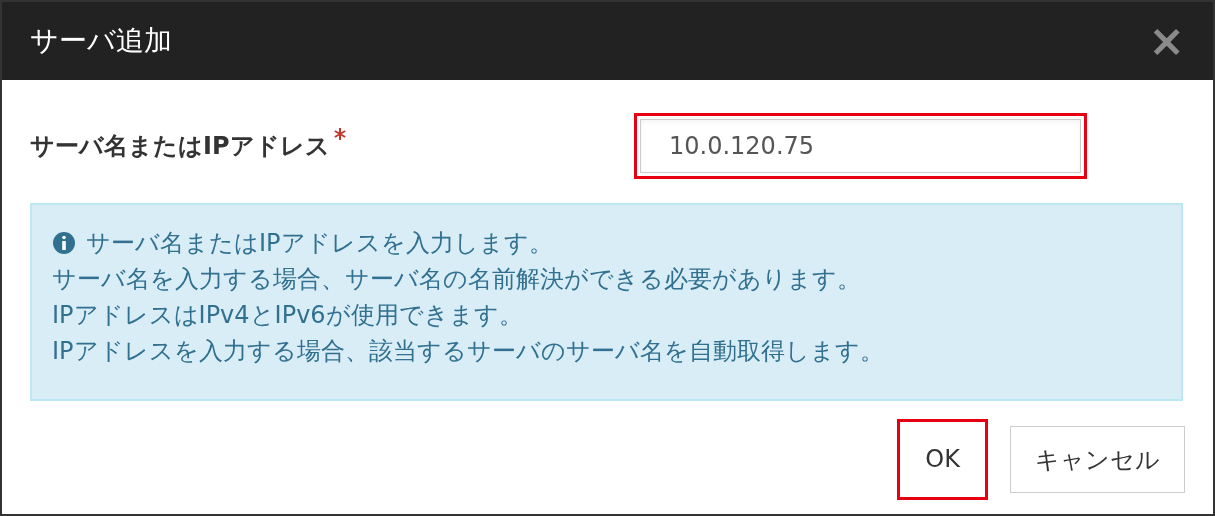 This screenshot has height=516, width=1215. I want to click on info-text: IPアドレスを入力する場合、該当するサーバのサーバ名を自動取得します。, so click(468, 351).